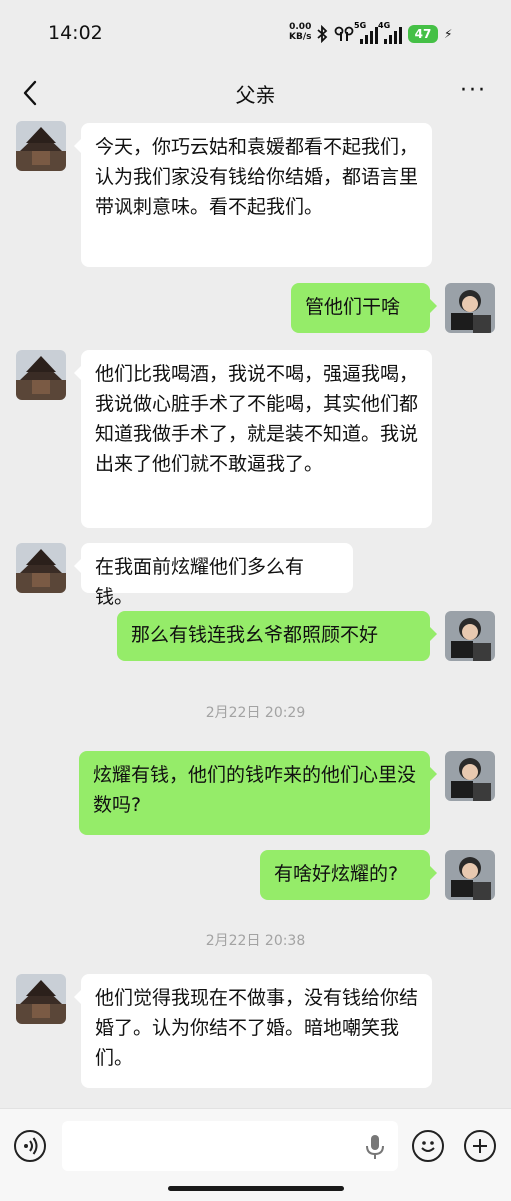 The height and width of the screenshot is (1201, 511). What do you see at coordinates (366, 32) in the screenshot?
I see `signal-5g-icon: 5G` at bounding box center [366, 32].